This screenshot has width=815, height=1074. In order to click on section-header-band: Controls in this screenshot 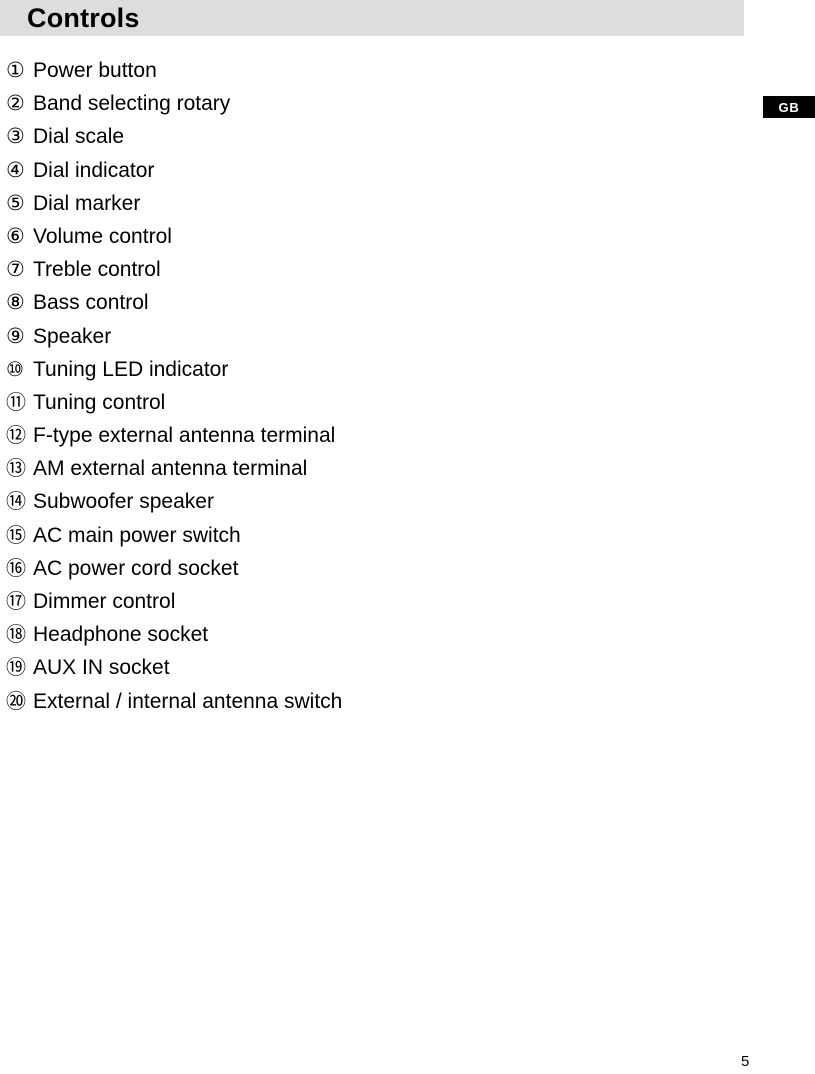, I will do `click(372, 18)`.